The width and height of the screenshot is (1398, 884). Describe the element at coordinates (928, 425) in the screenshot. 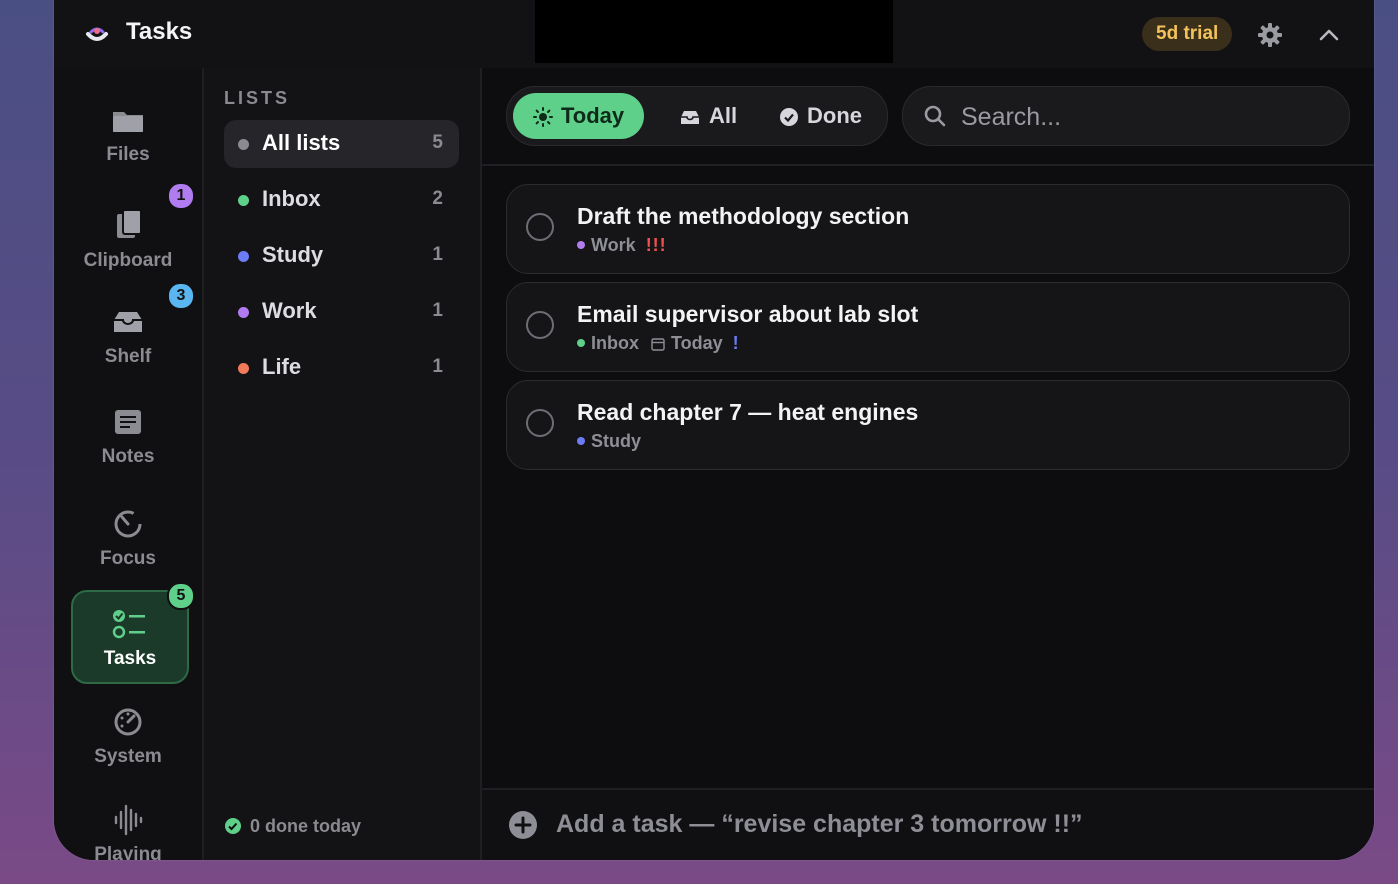

I see `task-card: Read chapter 7 — heat engines Study` at that location.